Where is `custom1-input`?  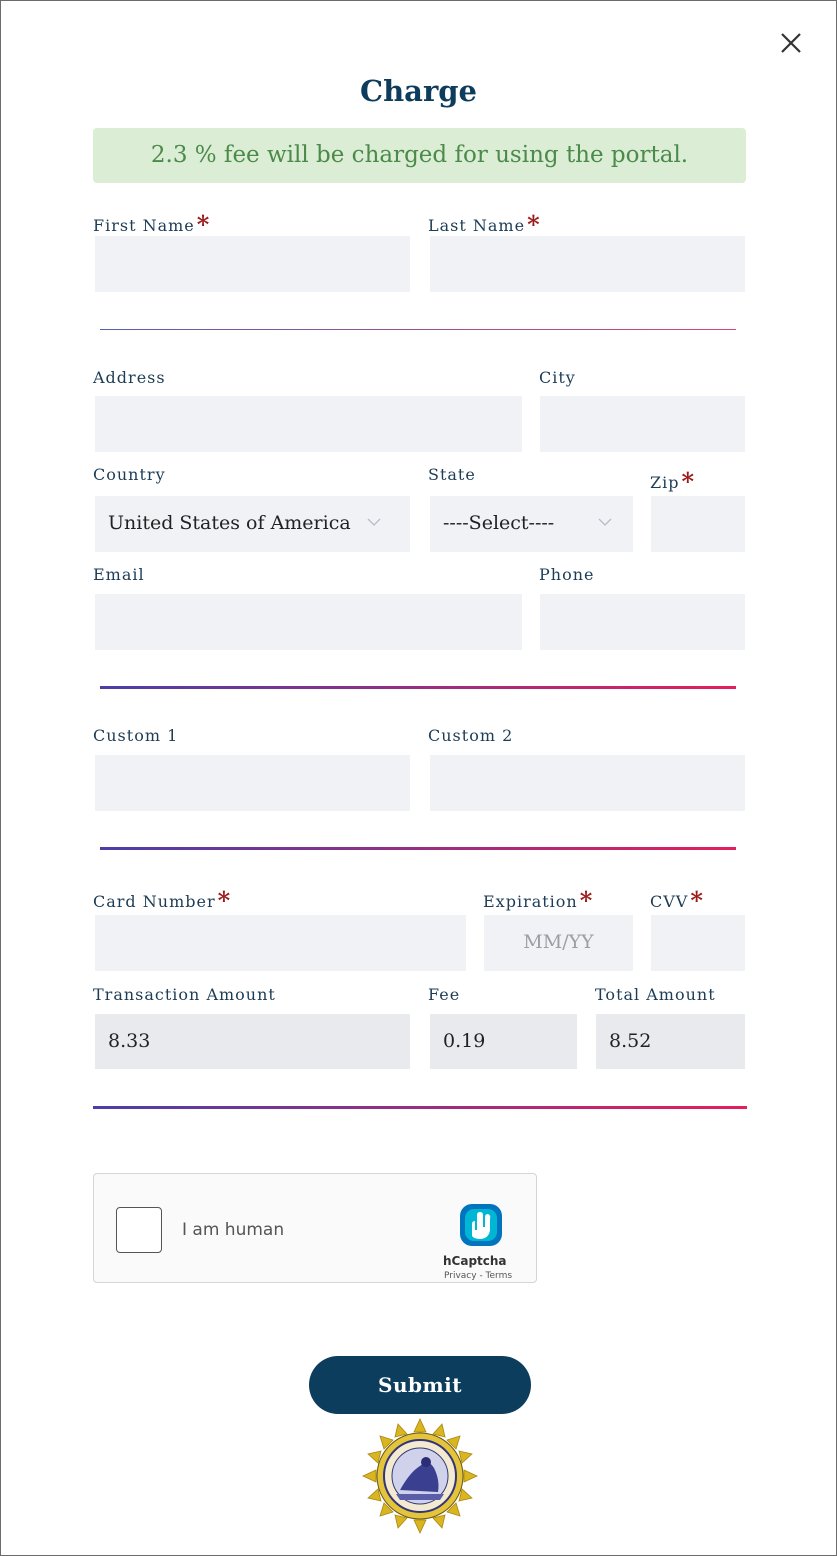 custom1-input is located at coordinates (252, 783).